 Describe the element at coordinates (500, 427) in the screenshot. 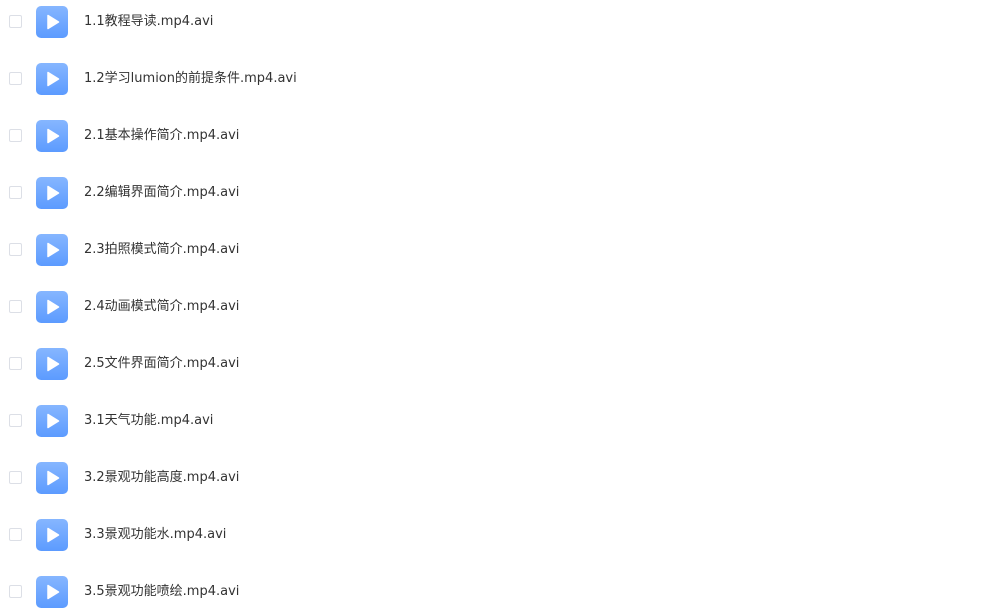

I see `file-row: 3.1天气功能.mp4.avi` at that location.